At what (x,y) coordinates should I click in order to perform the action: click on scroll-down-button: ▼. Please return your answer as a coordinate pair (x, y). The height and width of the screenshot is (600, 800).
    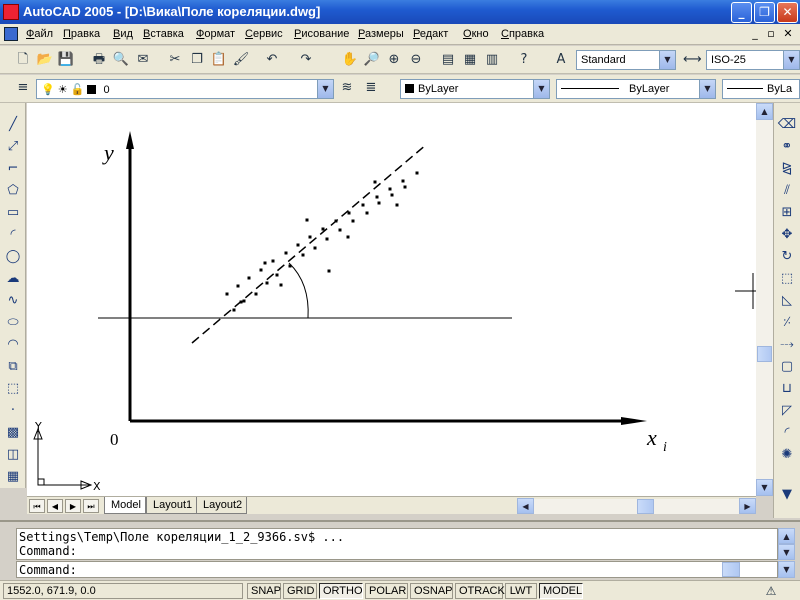
    Looking at the image, I should click on (764, 487).